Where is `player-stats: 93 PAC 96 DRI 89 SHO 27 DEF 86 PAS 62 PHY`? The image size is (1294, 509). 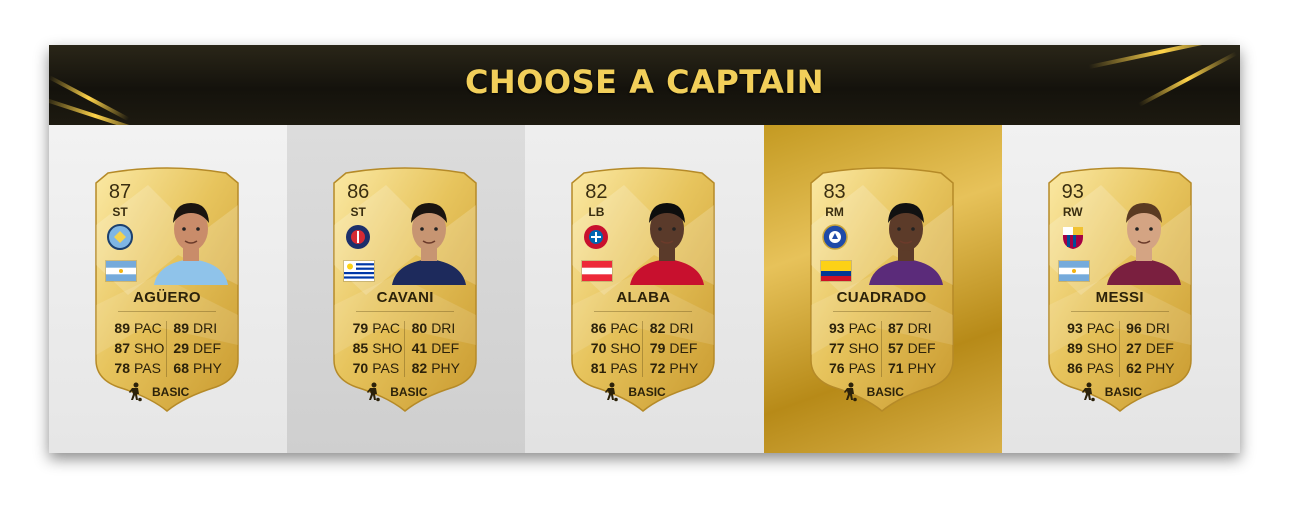
player-stats: 93 PAC 96 DRI 89 SHO 27 DEF 86 PAS 62 PHY is located at coordinates (1122, 348).